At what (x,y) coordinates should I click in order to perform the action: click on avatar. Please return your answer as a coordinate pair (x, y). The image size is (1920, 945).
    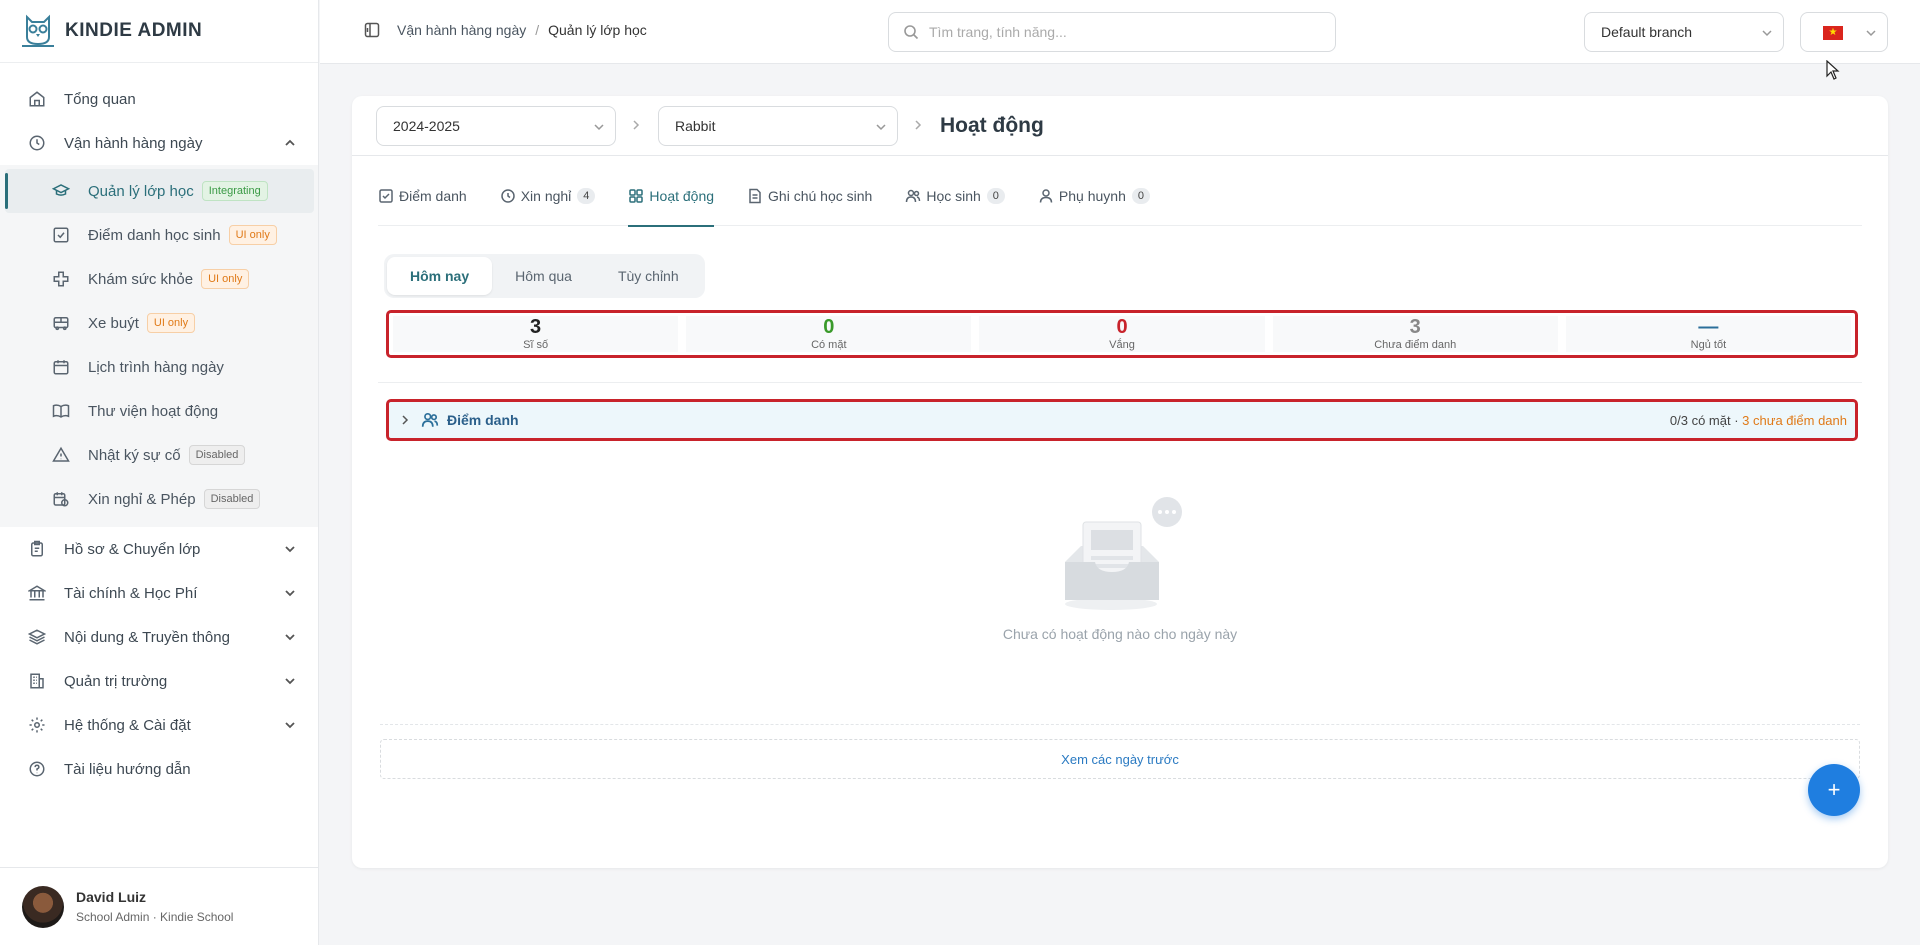
    Looking at the image, I should click on (43, 906).